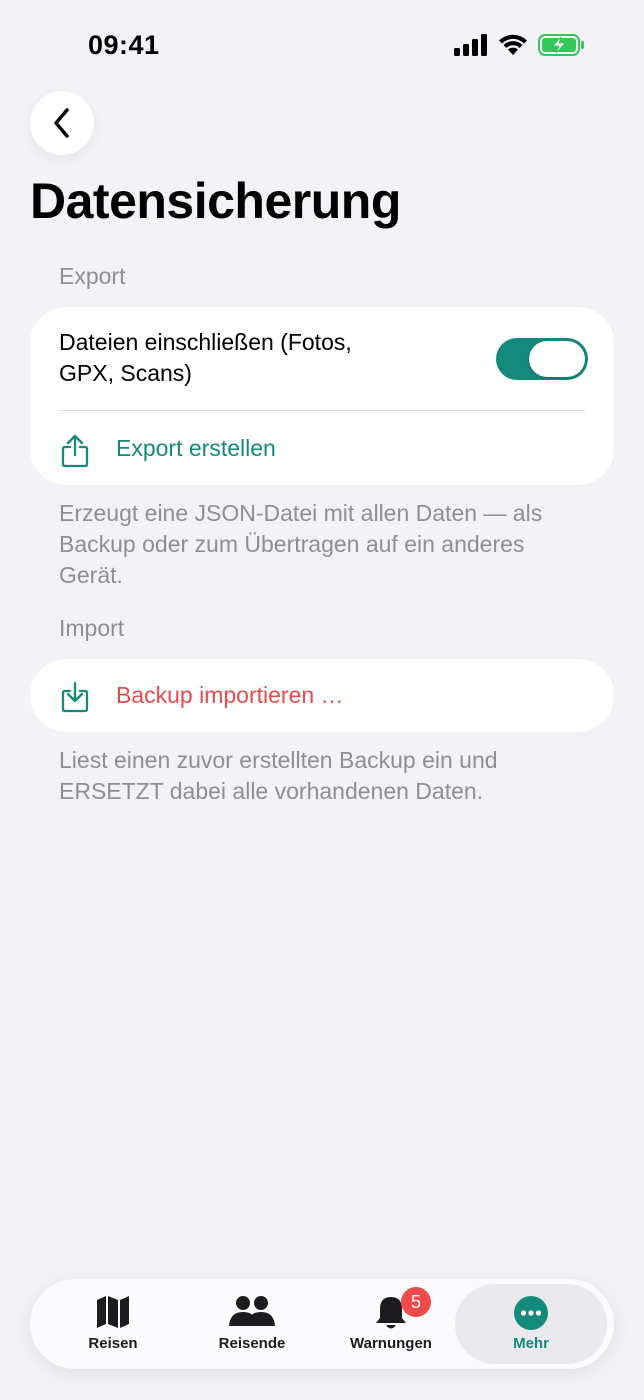 The height and width of the screenshot is (1400, 644). I want to click on import-download-icon, so click(75, 697).